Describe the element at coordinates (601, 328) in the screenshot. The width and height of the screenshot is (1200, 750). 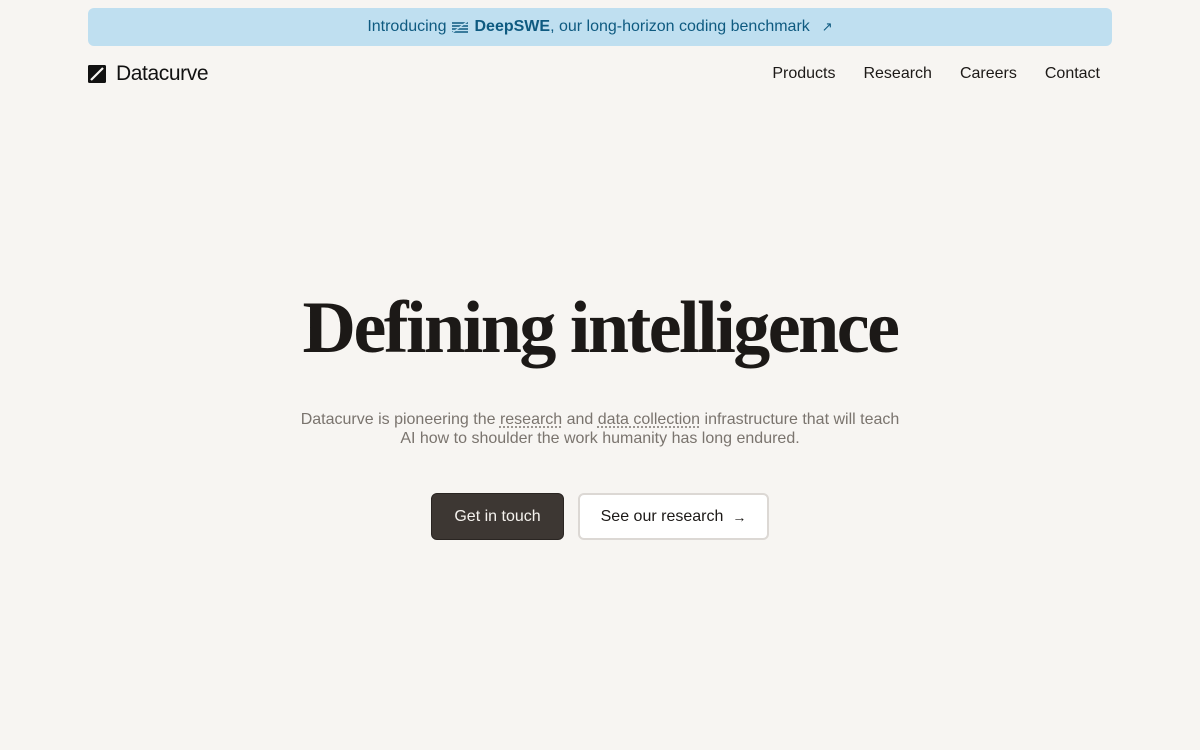
I see `hero-title: Defining intelligence` at that location.